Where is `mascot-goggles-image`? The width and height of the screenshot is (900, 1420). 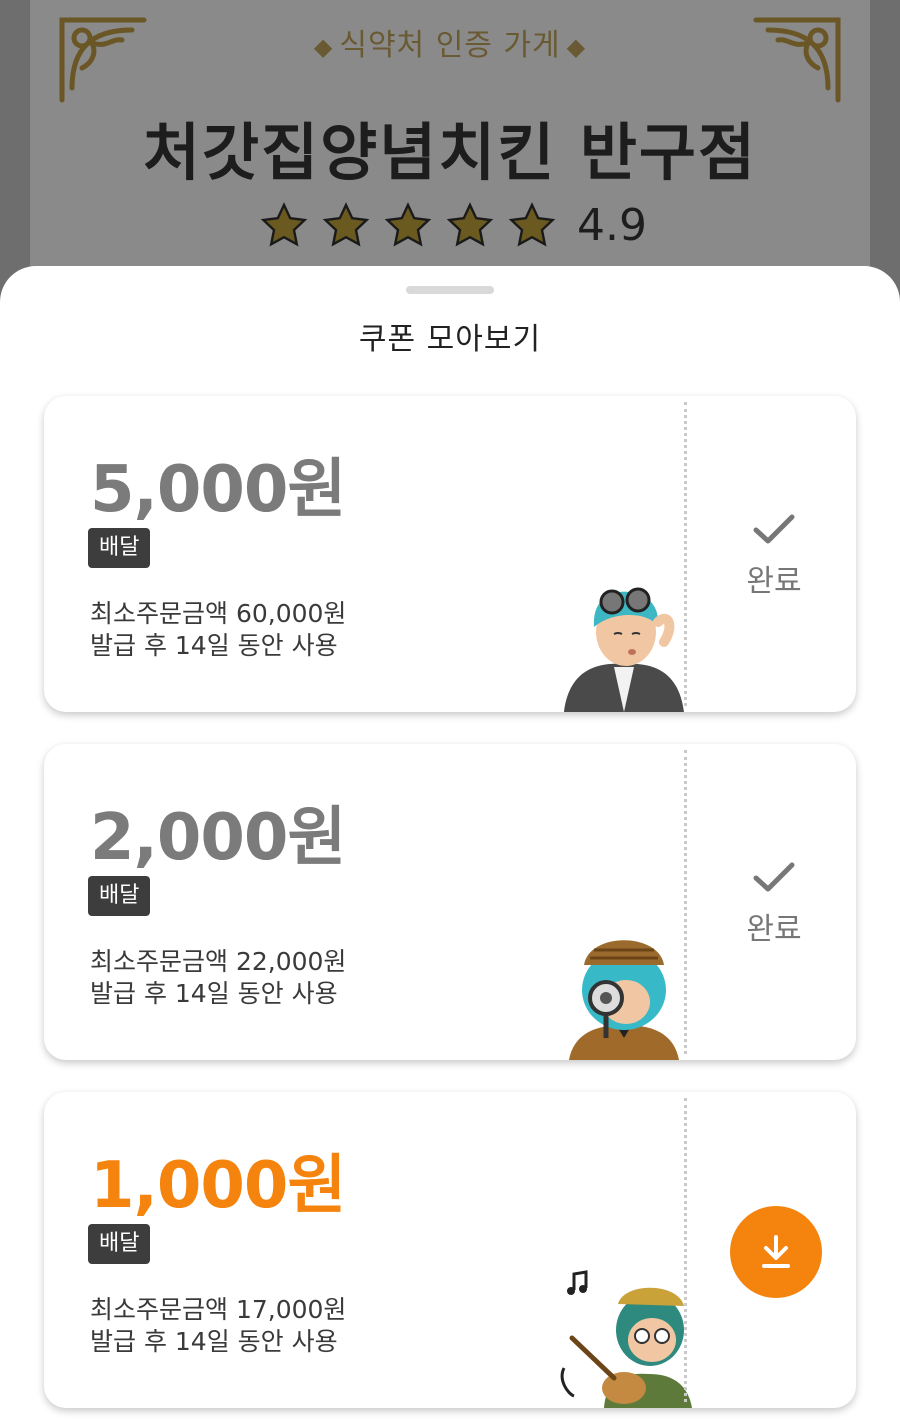
mascot-goggles-image is located at coordinates (624, 649).